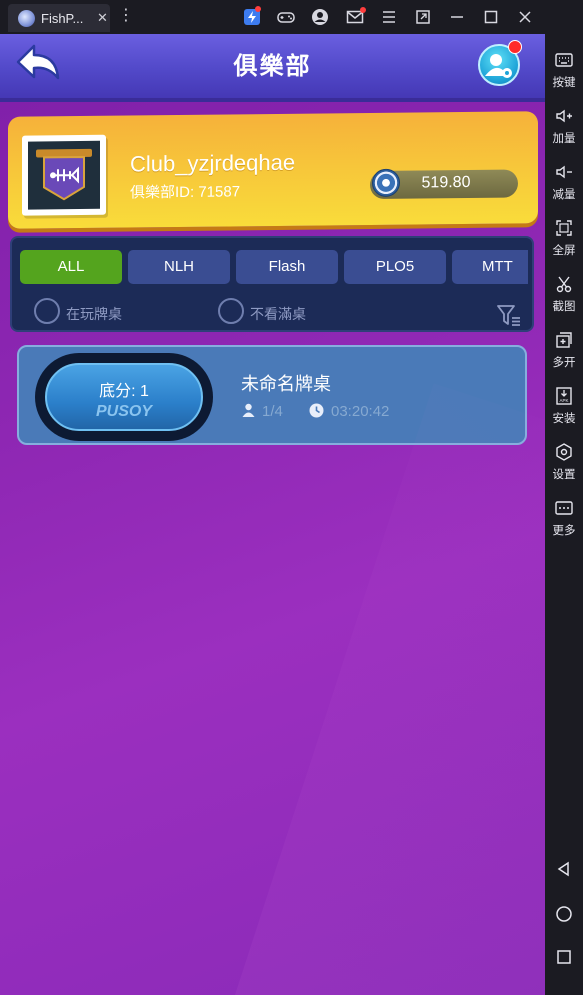 The image size is (583, 995). I want to click on android-back-button, so click(564, 869).